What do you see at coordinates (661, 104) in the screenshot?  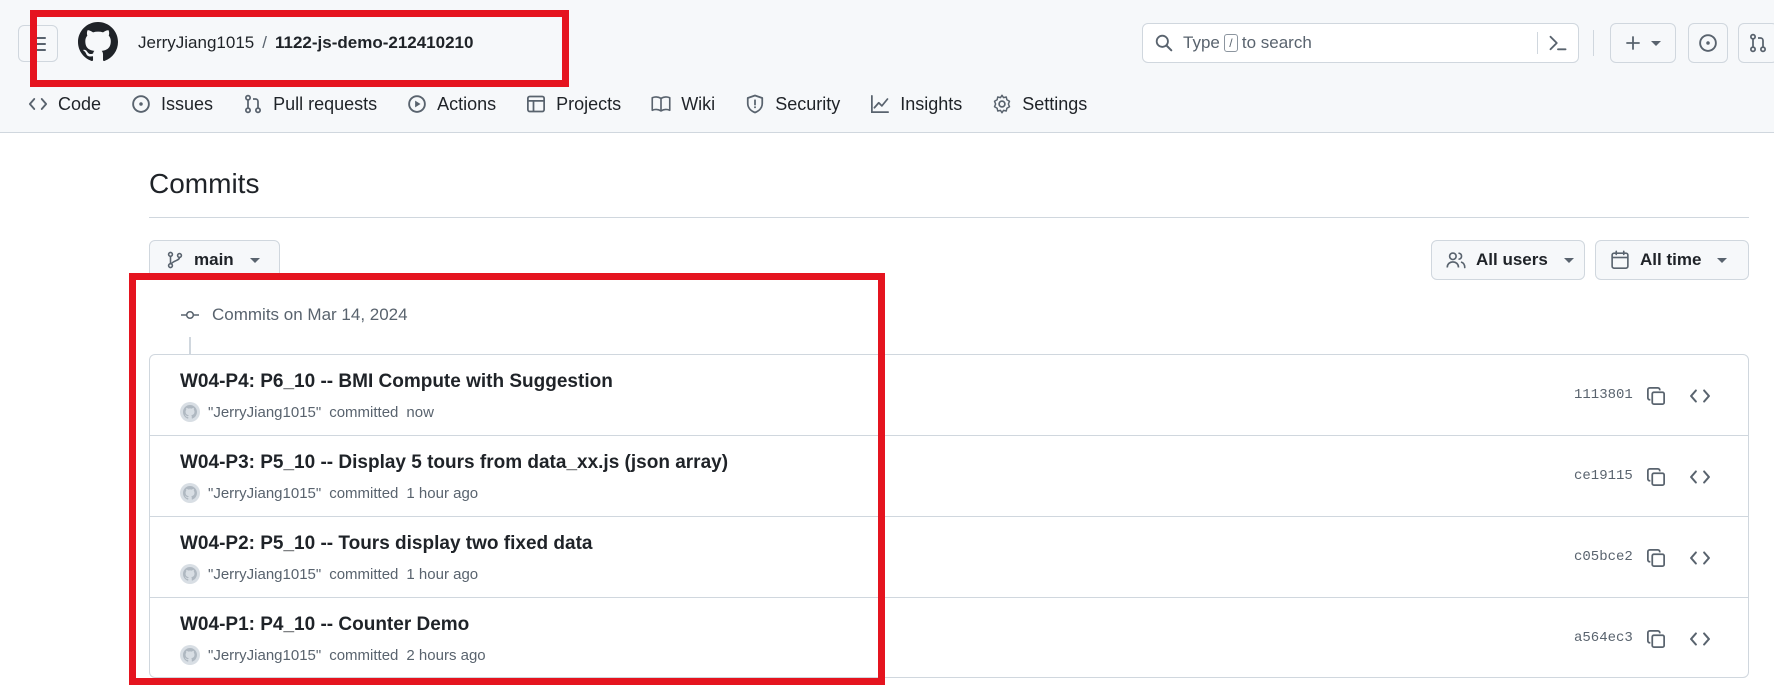 I see `book-icon` at bounding box center [661, 104].